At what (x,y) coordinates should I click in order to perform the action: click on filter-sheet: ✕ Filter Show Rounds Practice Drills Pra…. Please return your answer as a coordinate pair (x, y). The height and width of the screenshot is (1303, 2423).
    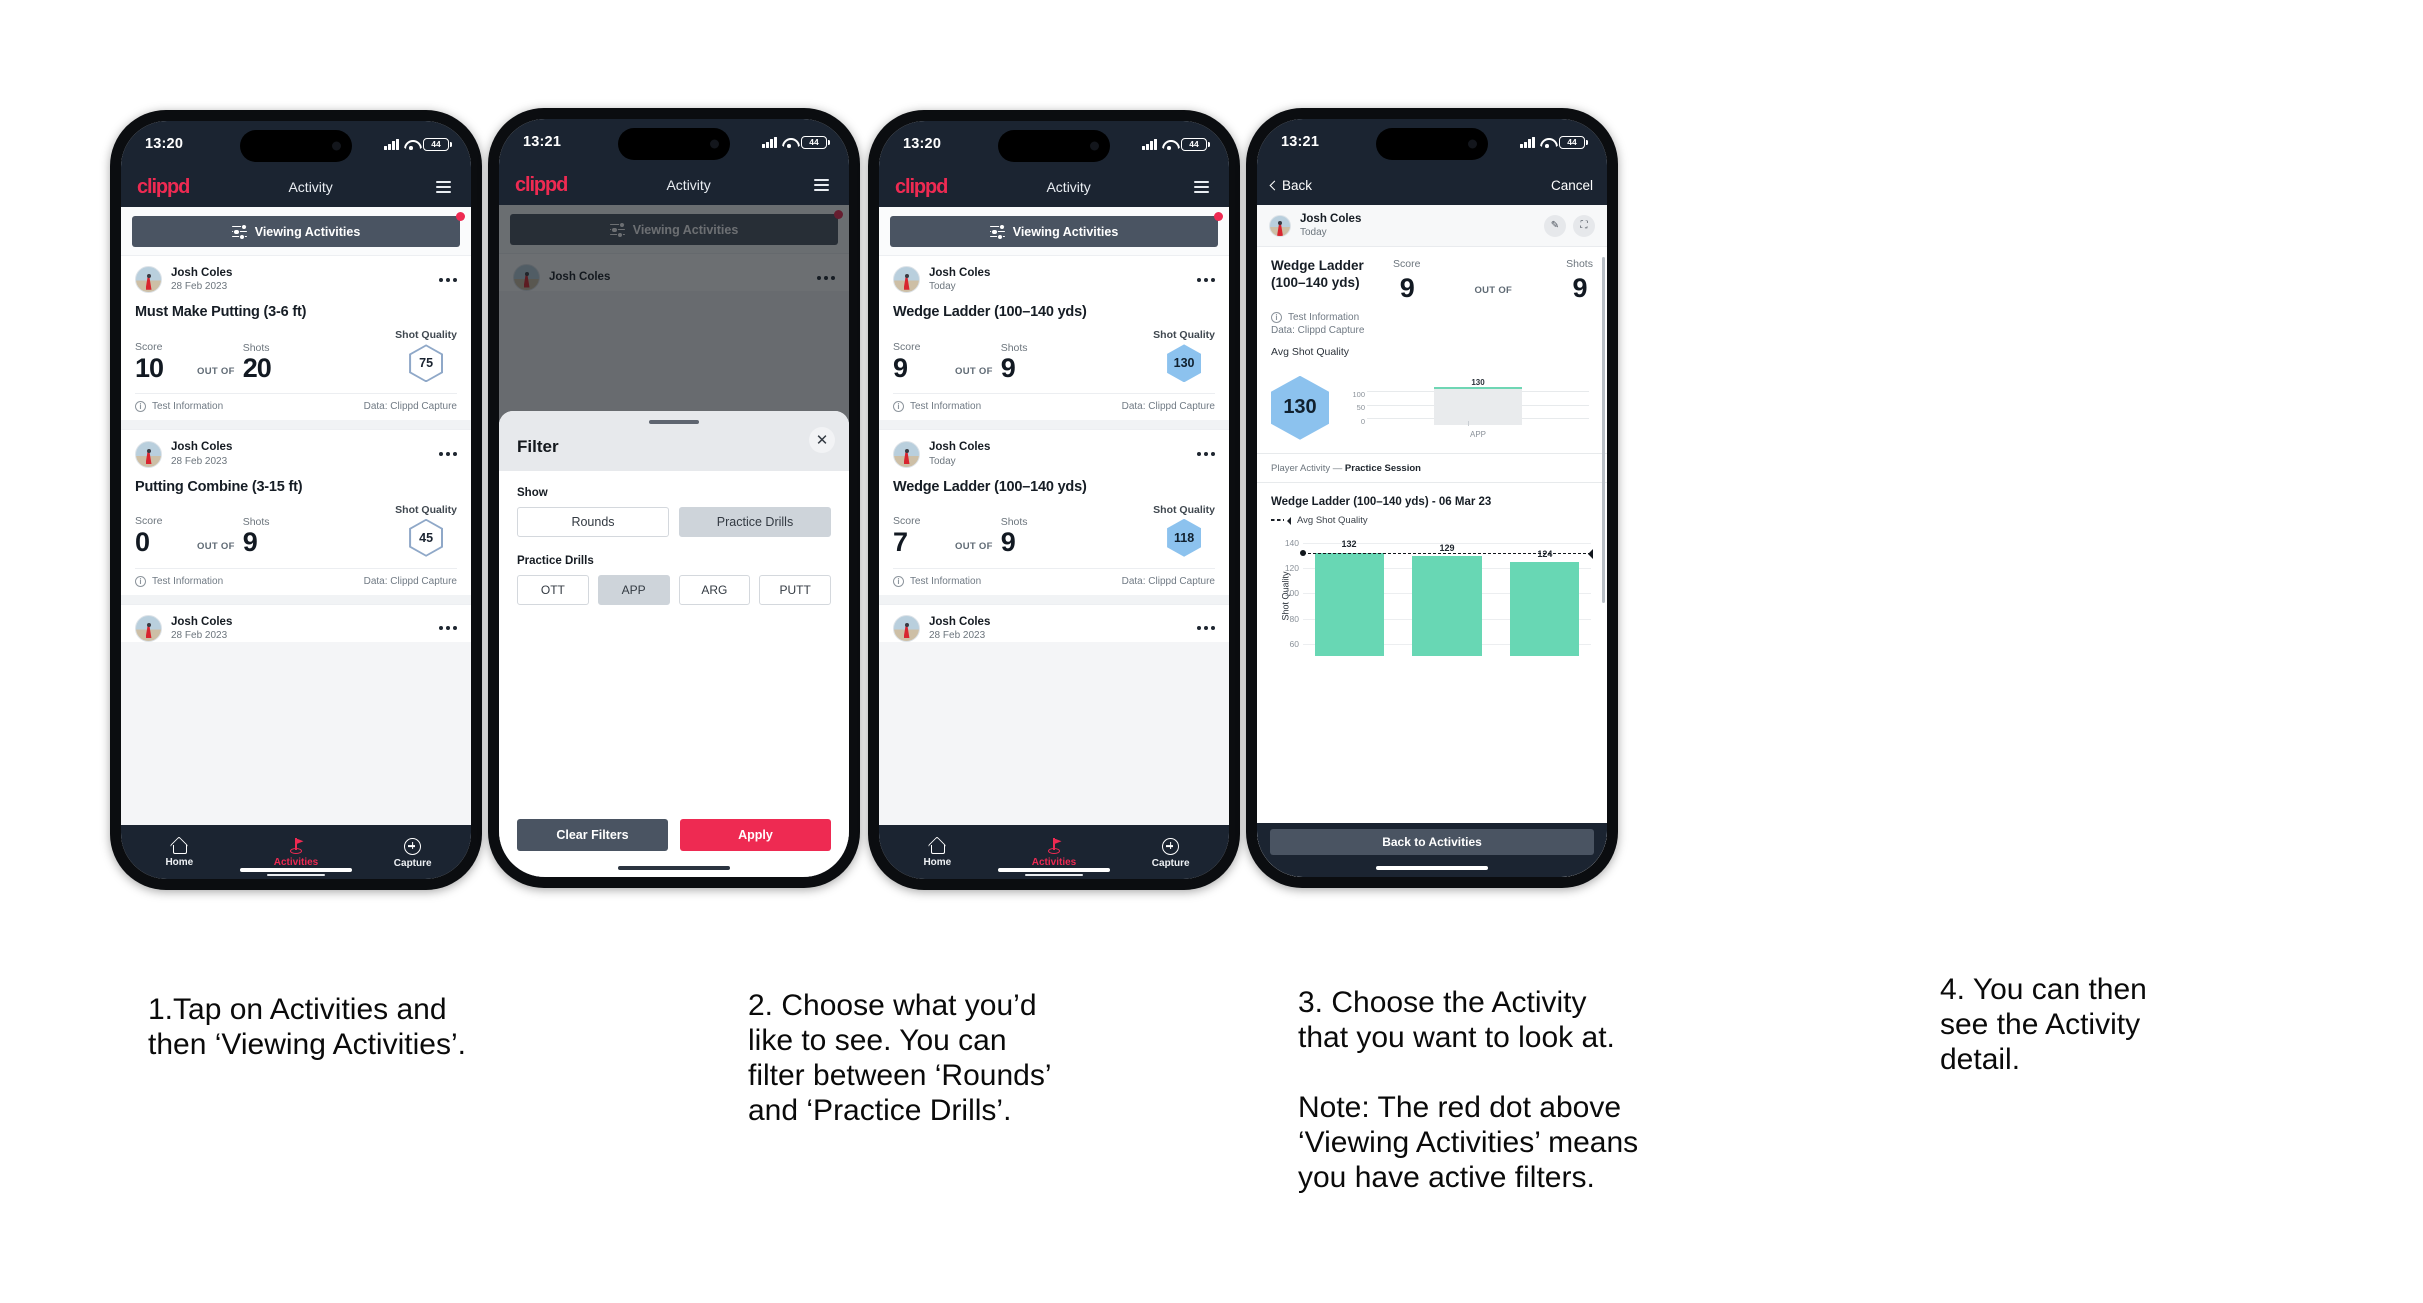
    Looking at the image, I should click on (674, 644).